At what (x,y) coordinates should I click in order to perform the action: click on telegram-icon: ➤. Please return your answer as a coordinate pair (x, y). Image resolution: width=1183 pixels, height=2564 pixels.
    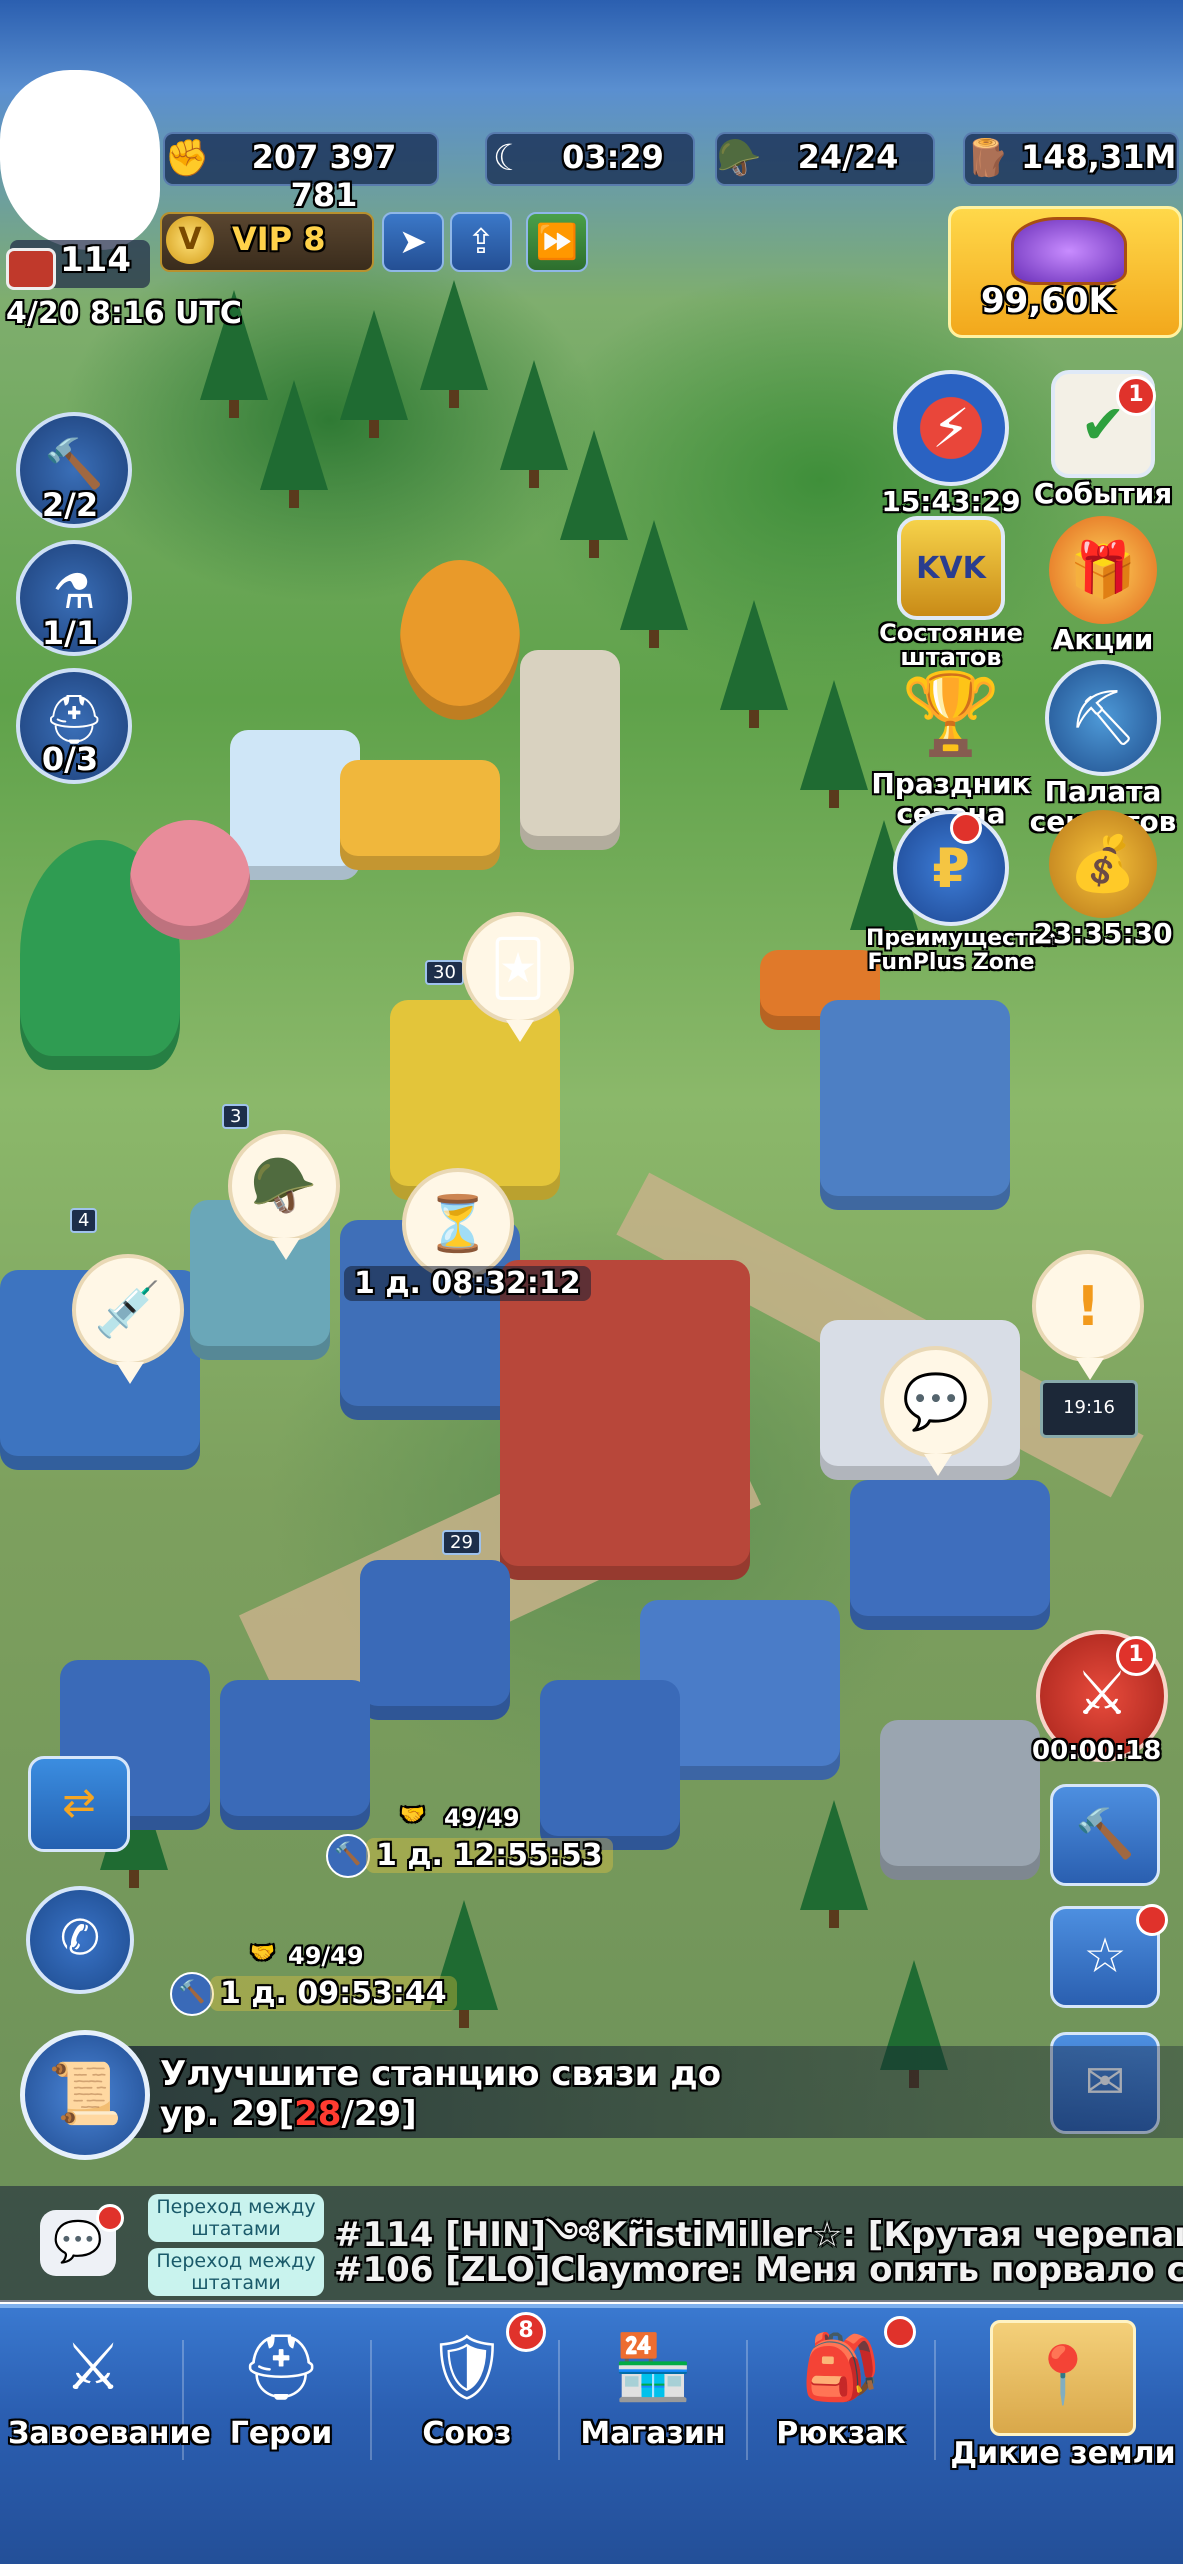
    Looking at the image, I should click on (413, 242).